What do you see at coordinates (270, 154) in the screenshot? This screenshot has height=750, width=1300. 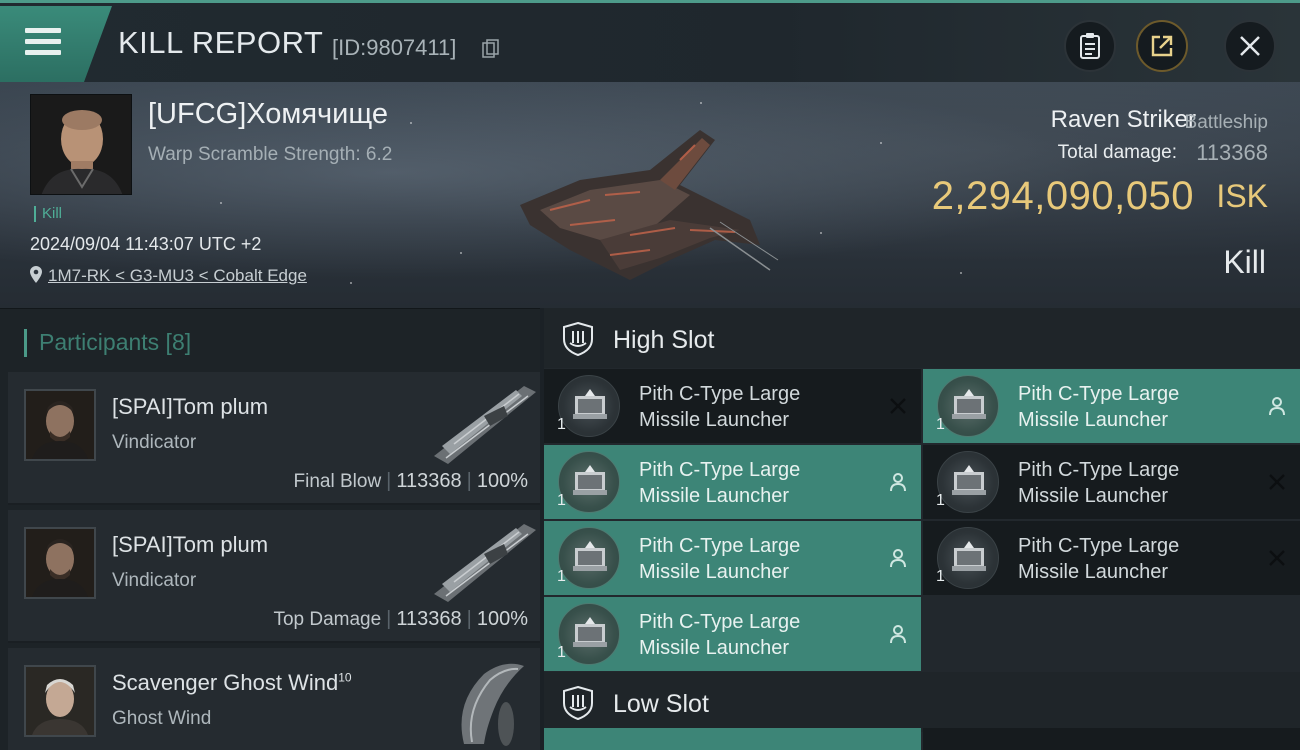 I see `warp-scramble-strength: Warp Scramble Strength: 6.2` at bounding box center [270, 154].